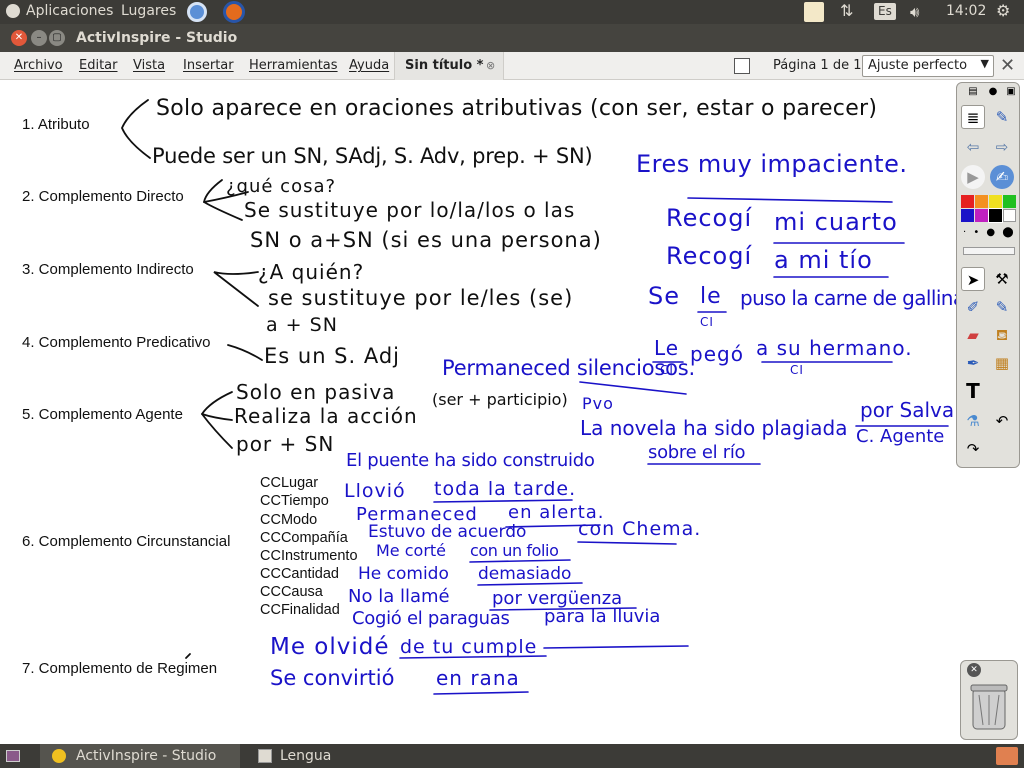 The image size is (1024, 768). What do you see at coordinates (291, 592) in the screenshot?
I see `cc-type: CCCausa` at bounding box center [291, 592].